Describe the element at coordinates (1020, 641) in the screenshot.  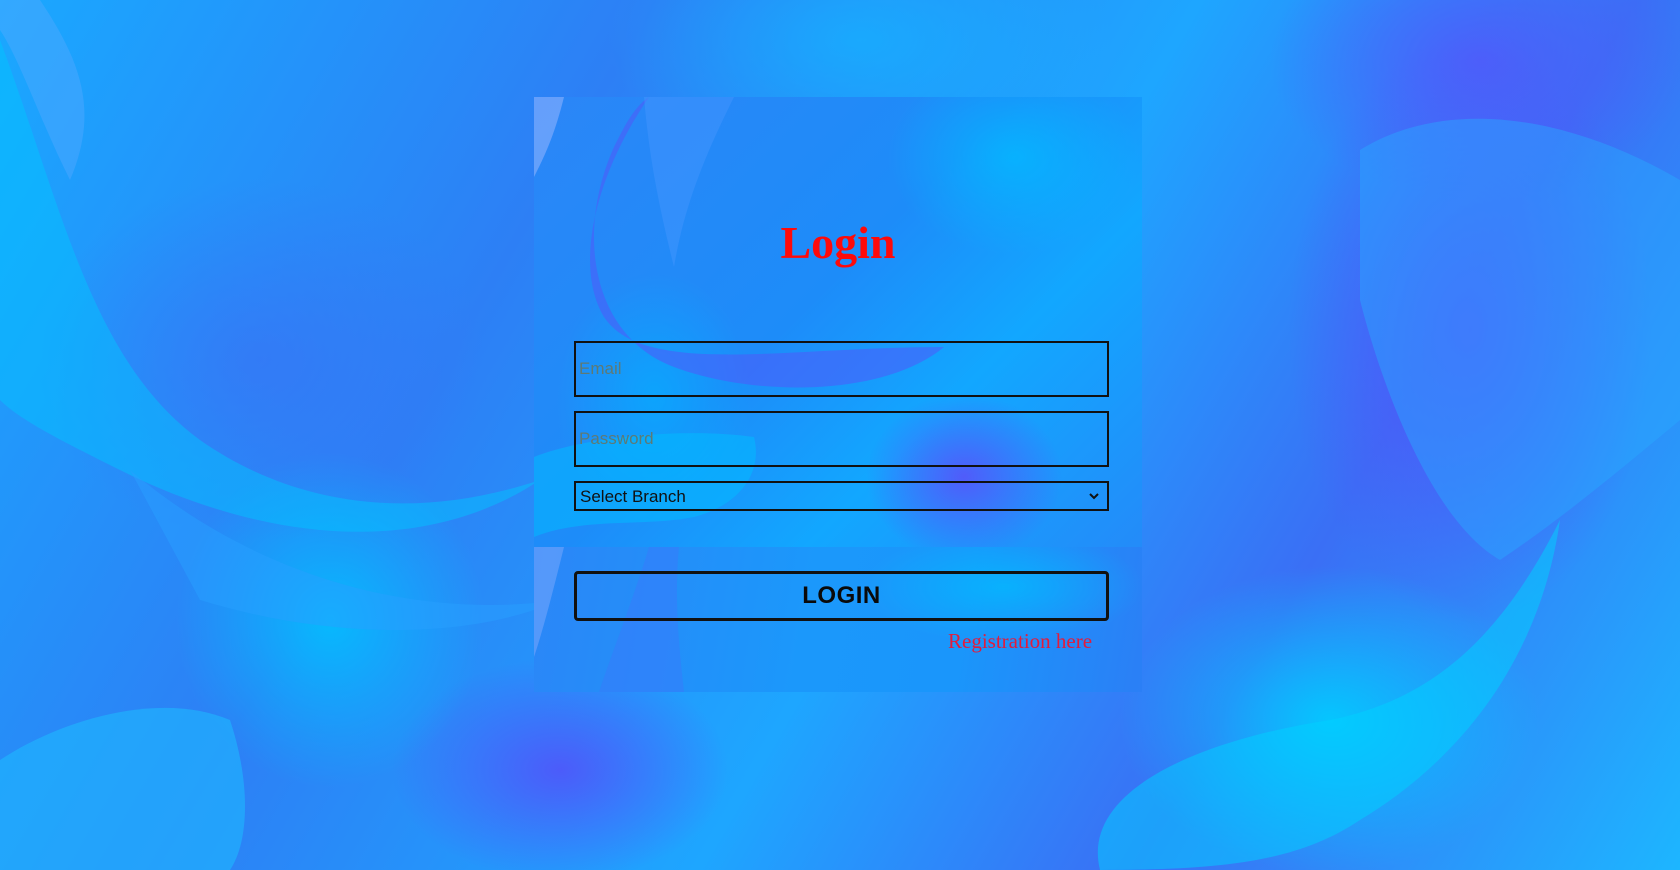
I see `registration-link: Registration here` at that location.